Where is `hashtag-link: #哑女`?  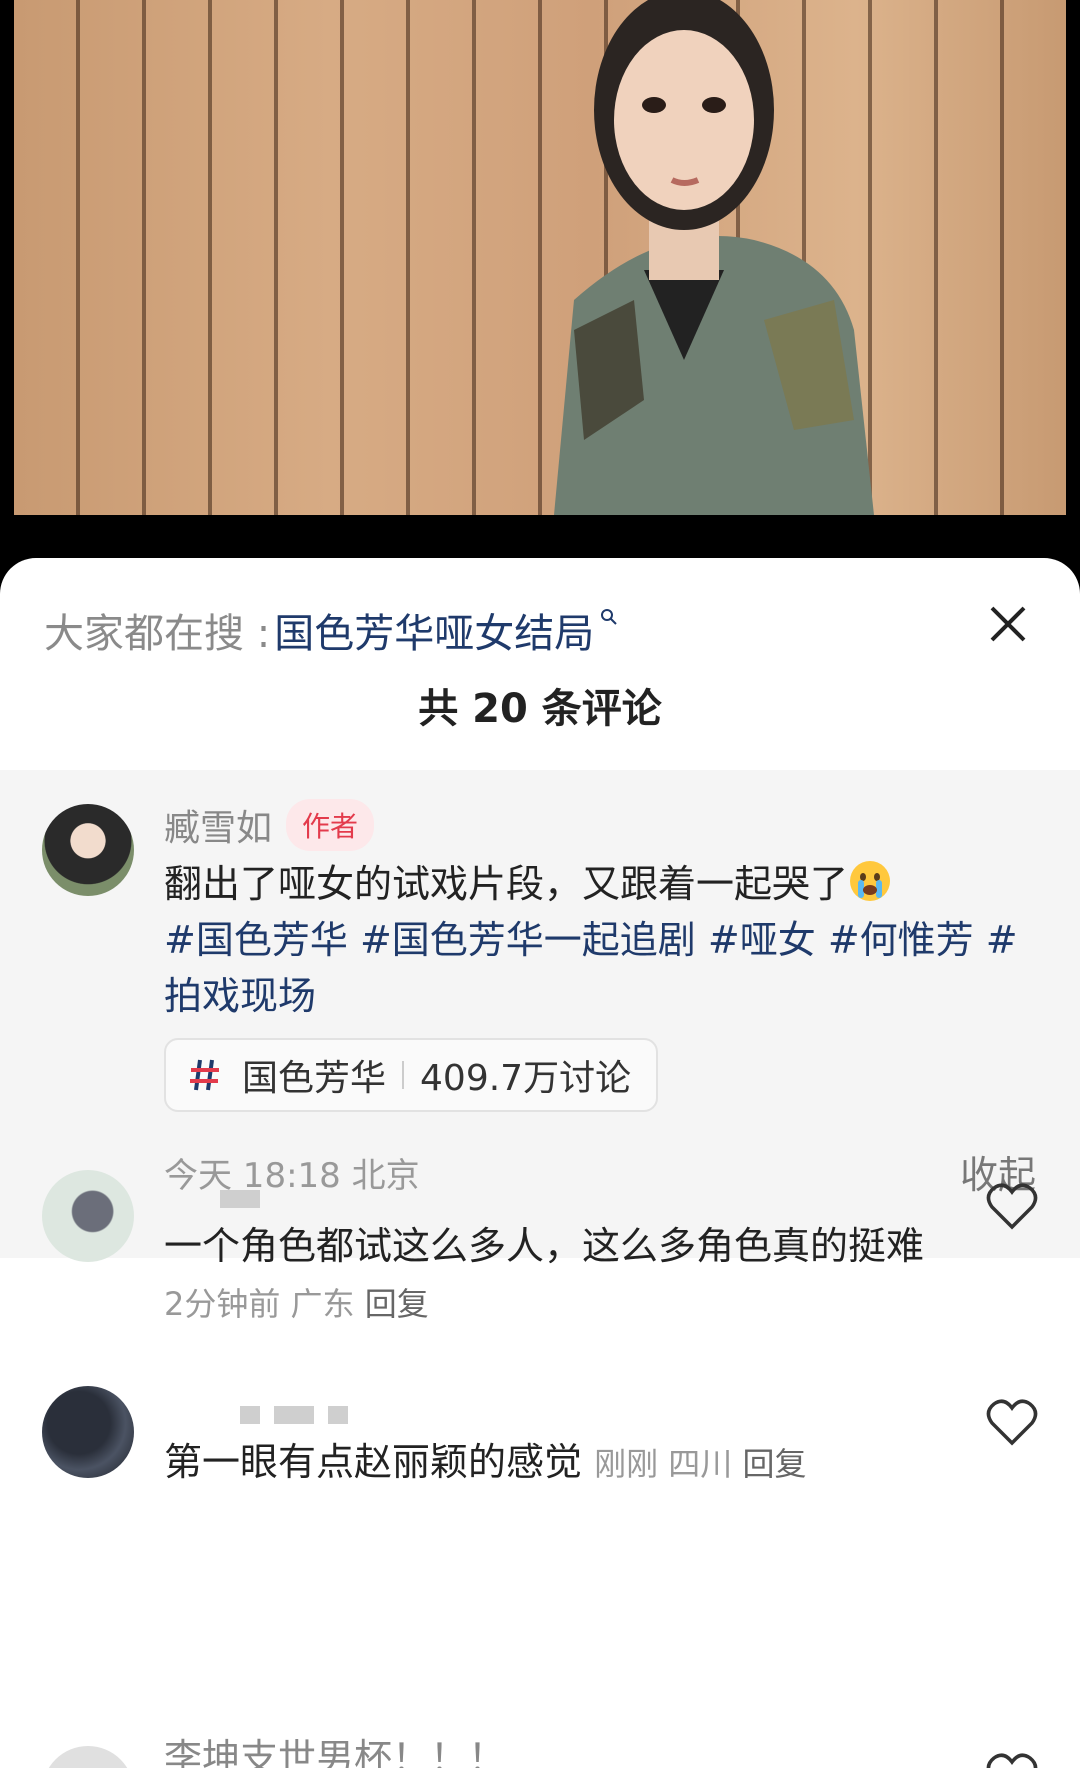
hashtag-link: #哑女 is located at coordinates (762, 940).